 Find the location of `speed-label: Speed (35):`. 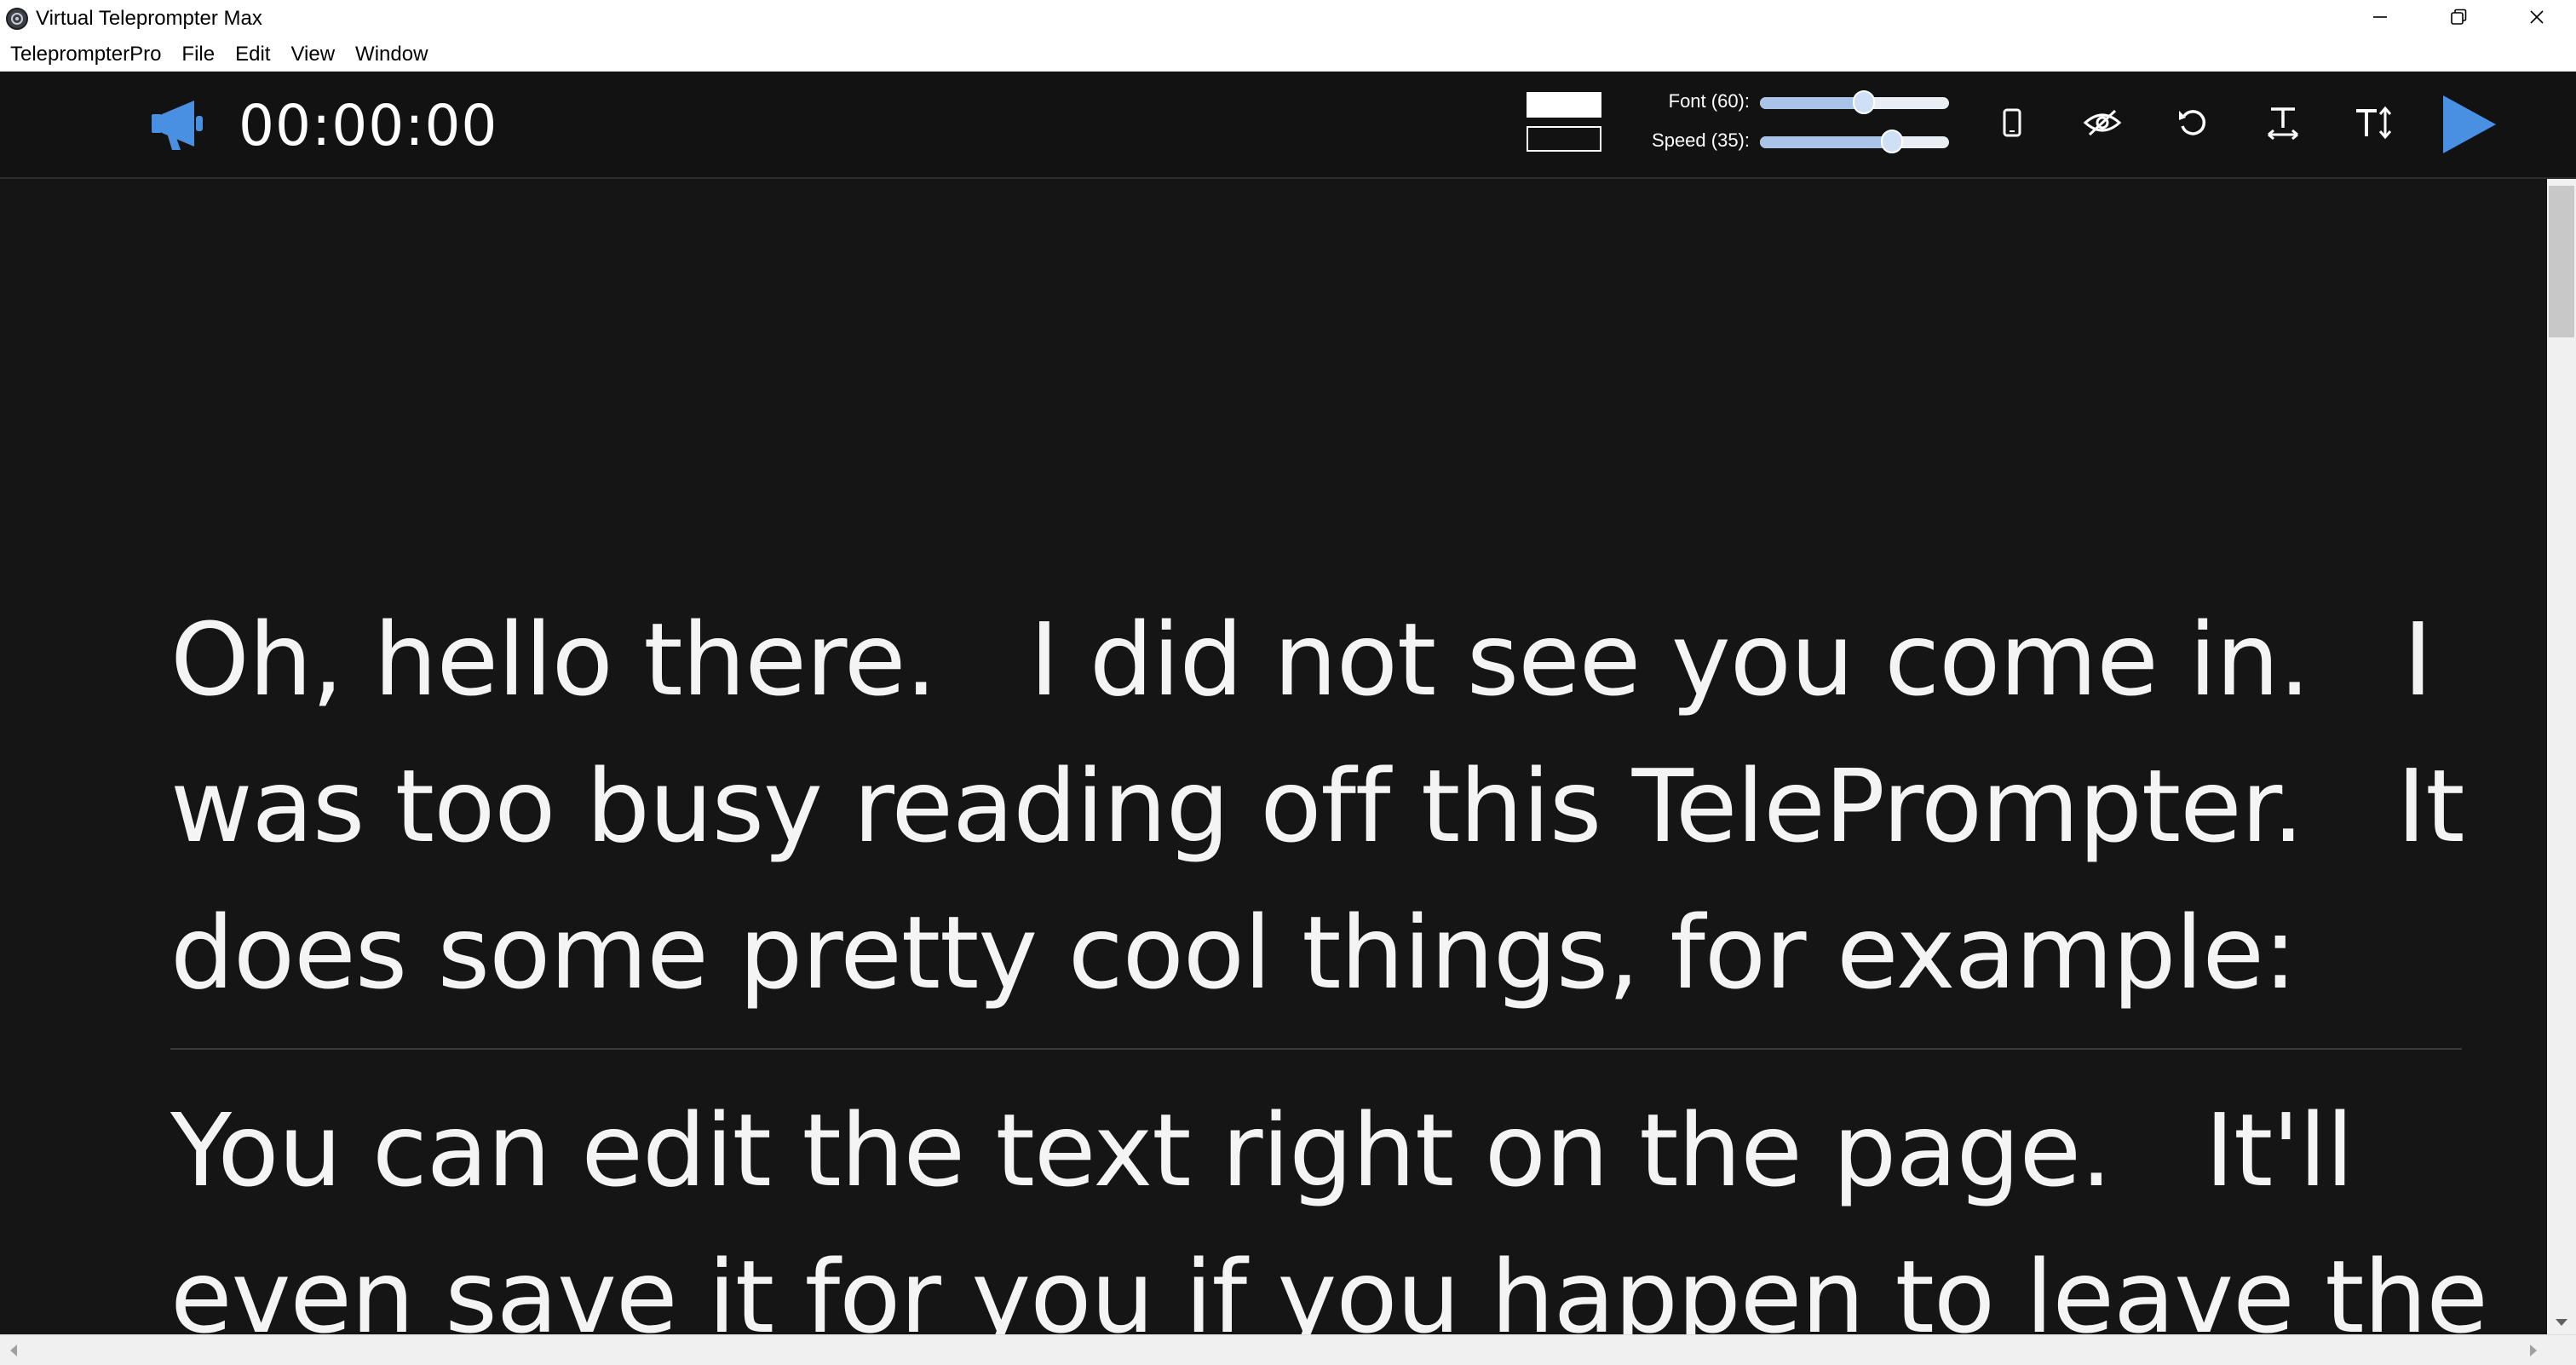

speed-label: Speed (35): is located at coordinates (1701, 140).